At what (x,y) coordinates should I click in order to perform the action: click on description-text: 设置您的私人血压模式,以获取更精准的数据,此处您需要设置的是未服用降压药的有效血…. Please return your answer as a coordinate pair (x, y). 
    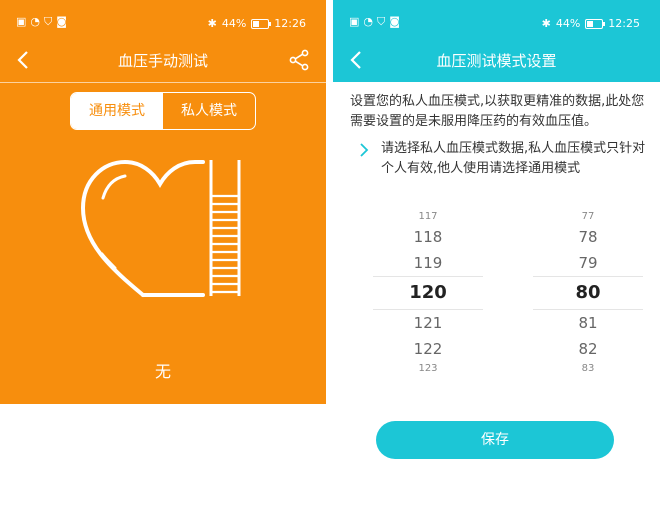
    Looking at the image, I should click on (497, 111).